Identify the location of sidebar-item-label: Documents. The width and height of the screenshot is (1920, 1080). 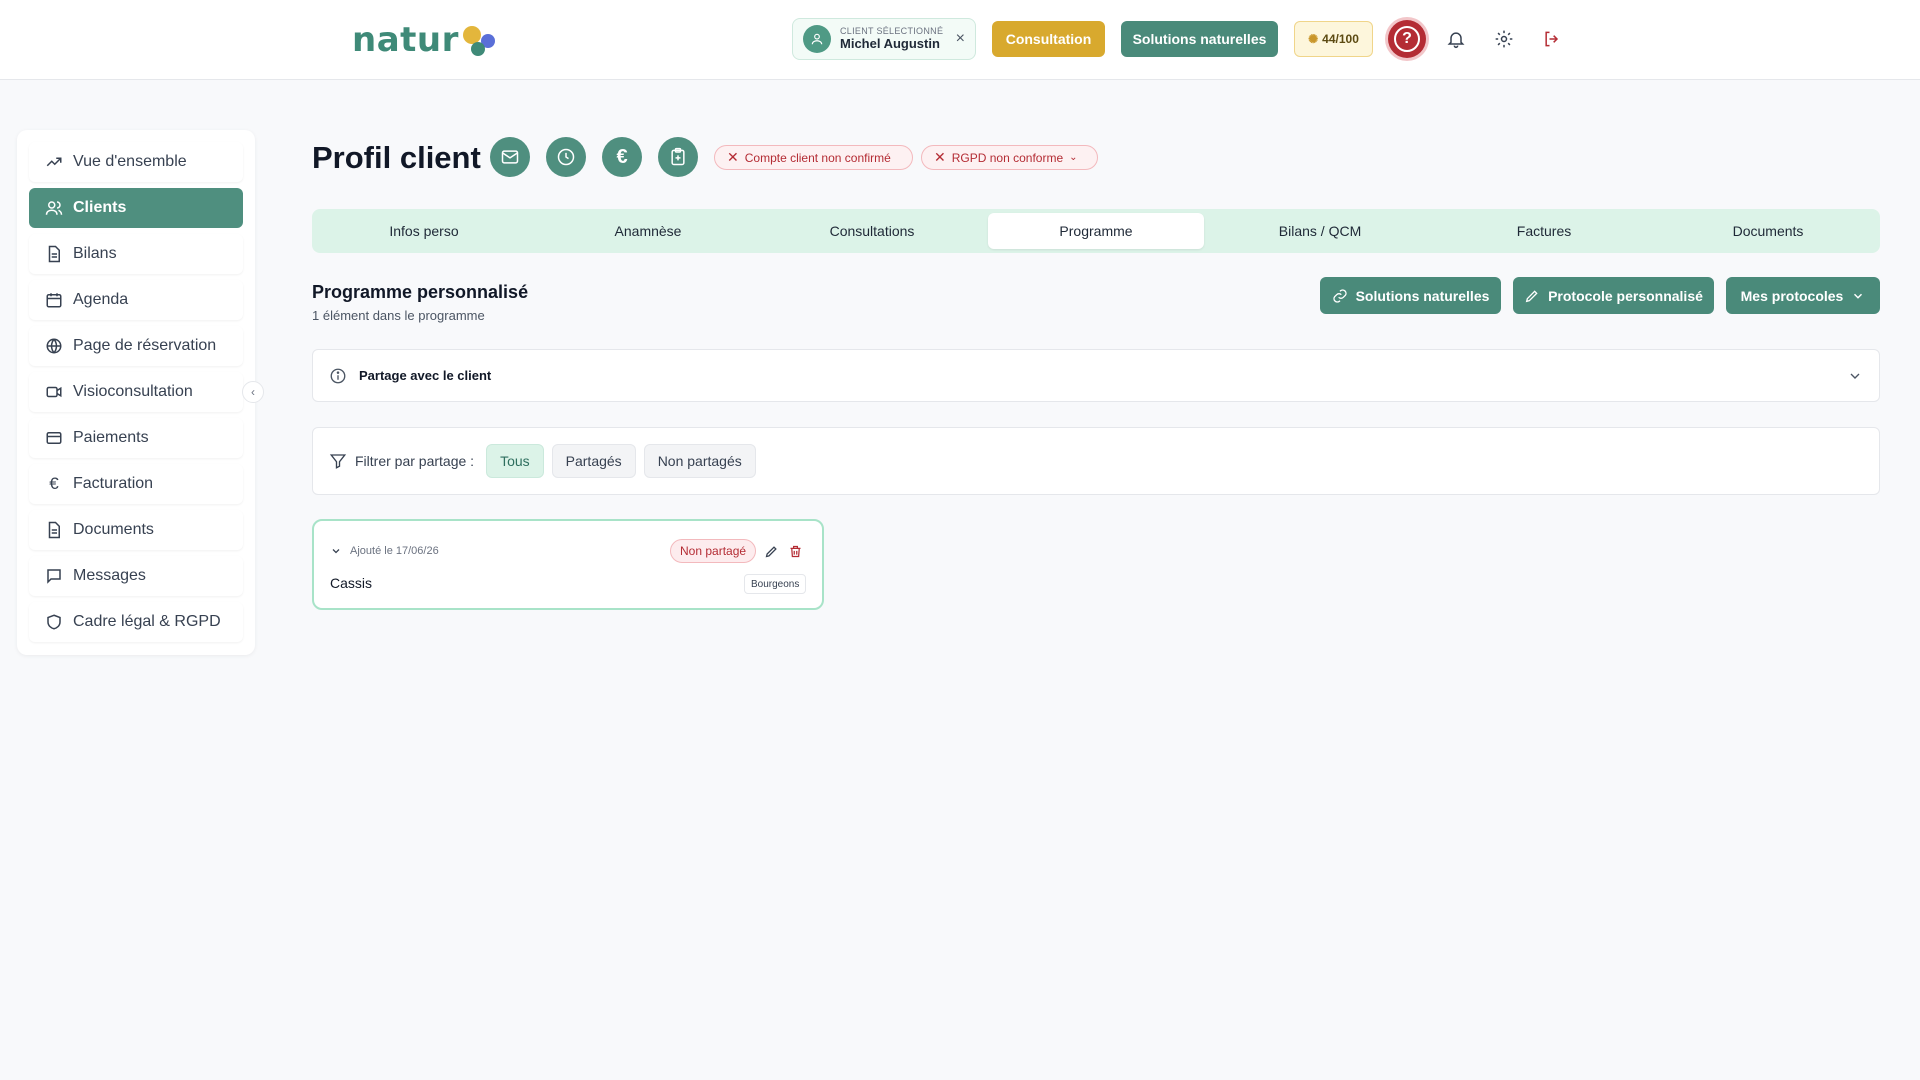
(113, 529).